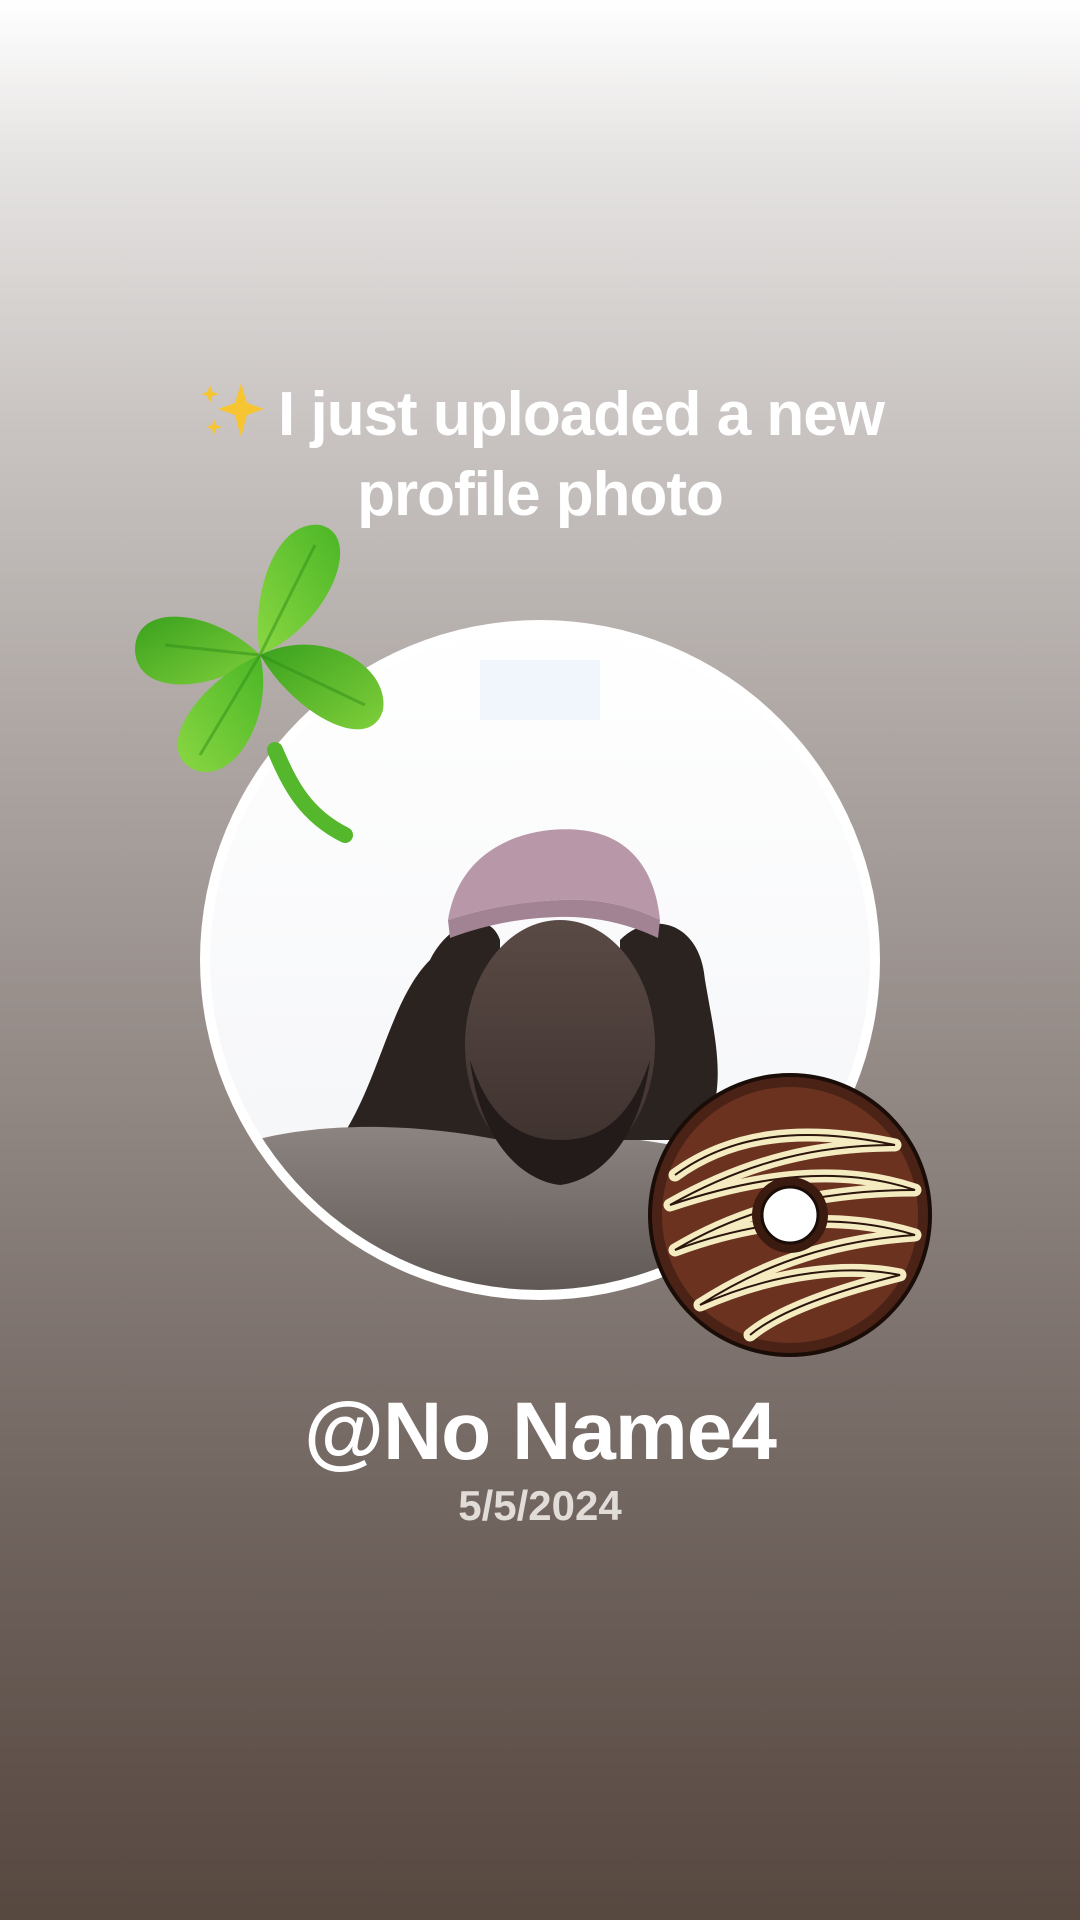 This screenshot has height=1920, width=1080. I want to click on headline-text: I just uploaded a new profile photo, so click(581, 454).